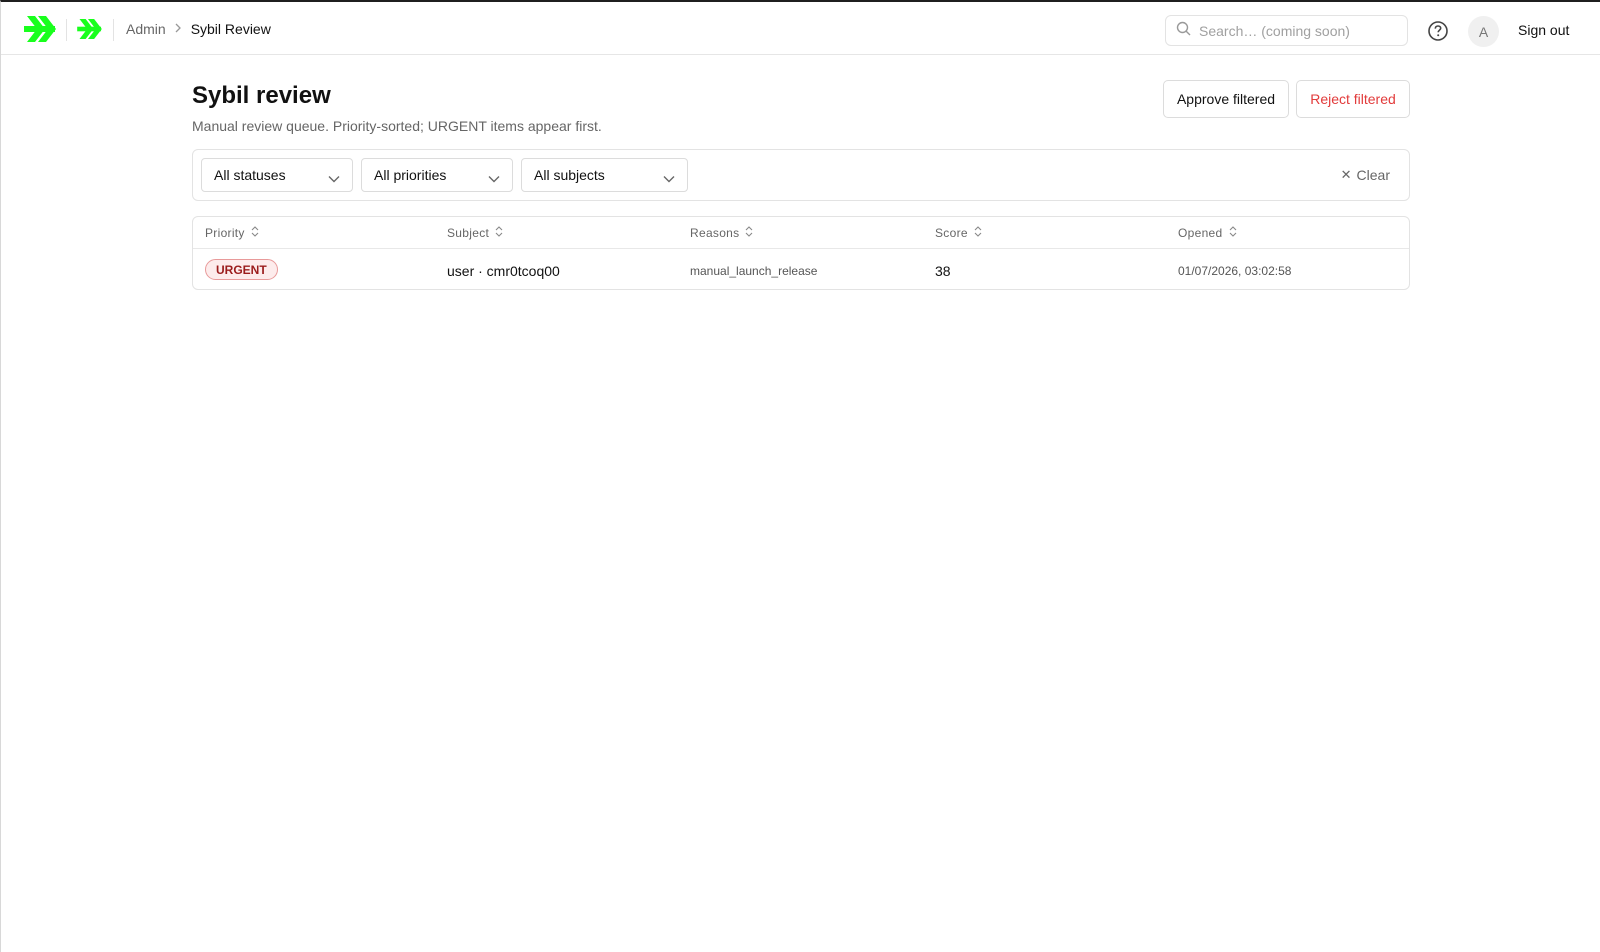 The image size is (1600, 952). Describe the element at coordinates (801, 233) in the screenshot. I see `table-header: Priority Subject Reasons Score Opened` at that location.